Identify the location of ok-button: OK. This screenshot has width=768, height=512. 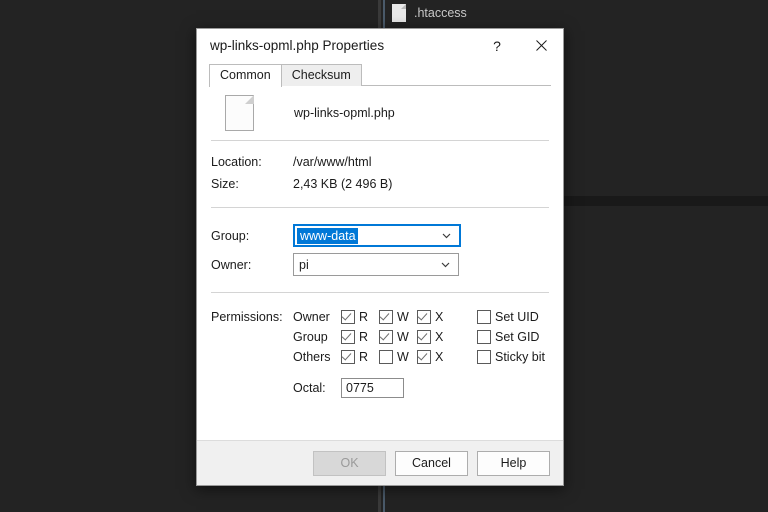
(349, 463).